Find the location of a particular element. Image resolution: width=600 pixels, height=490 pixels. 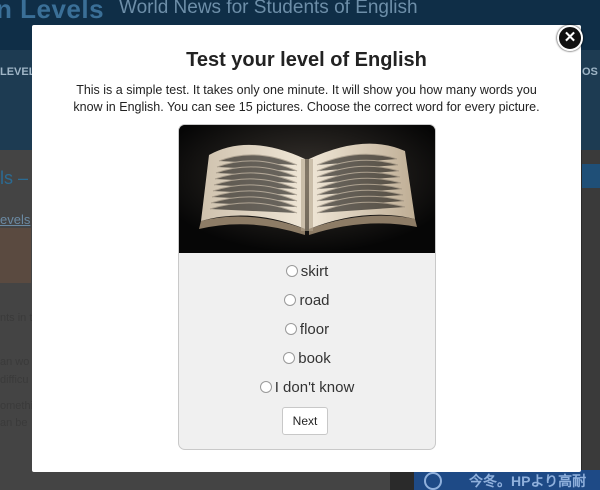

article-text-line: omethi is located at coordinates (17, 406).